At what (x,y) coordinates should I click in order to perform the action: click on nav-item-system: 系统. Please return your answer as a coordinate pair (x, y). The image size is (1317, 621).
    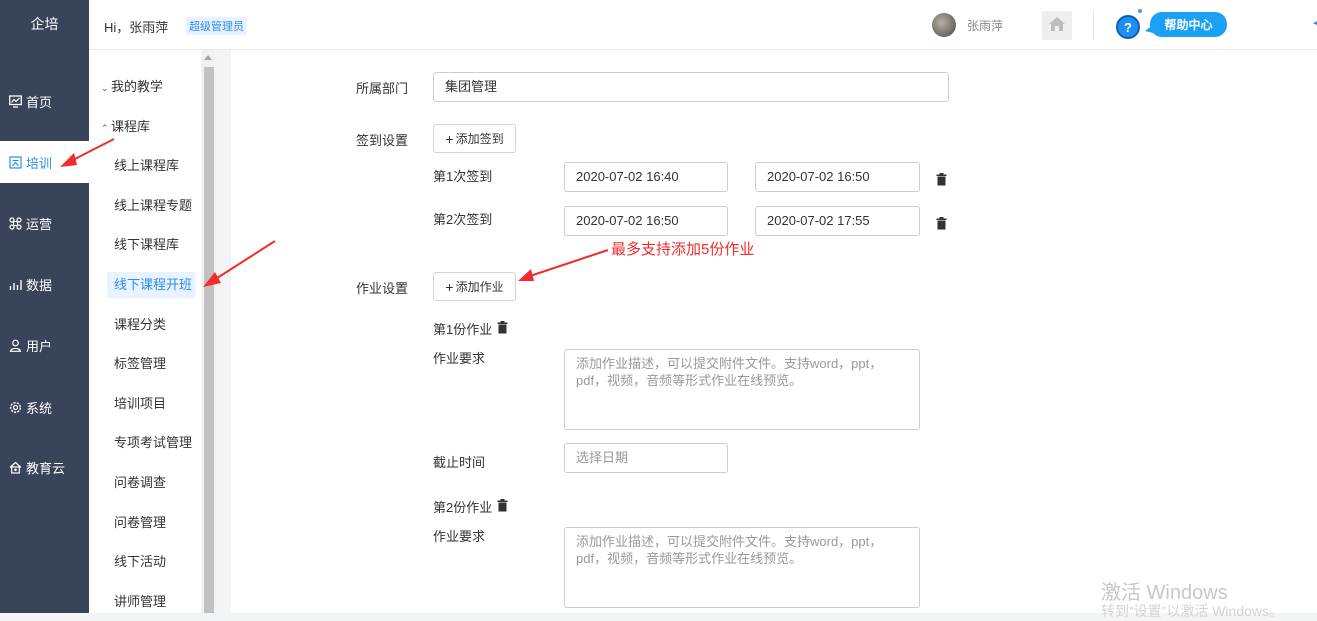
    Looking at the image, I should click on (44, 407).